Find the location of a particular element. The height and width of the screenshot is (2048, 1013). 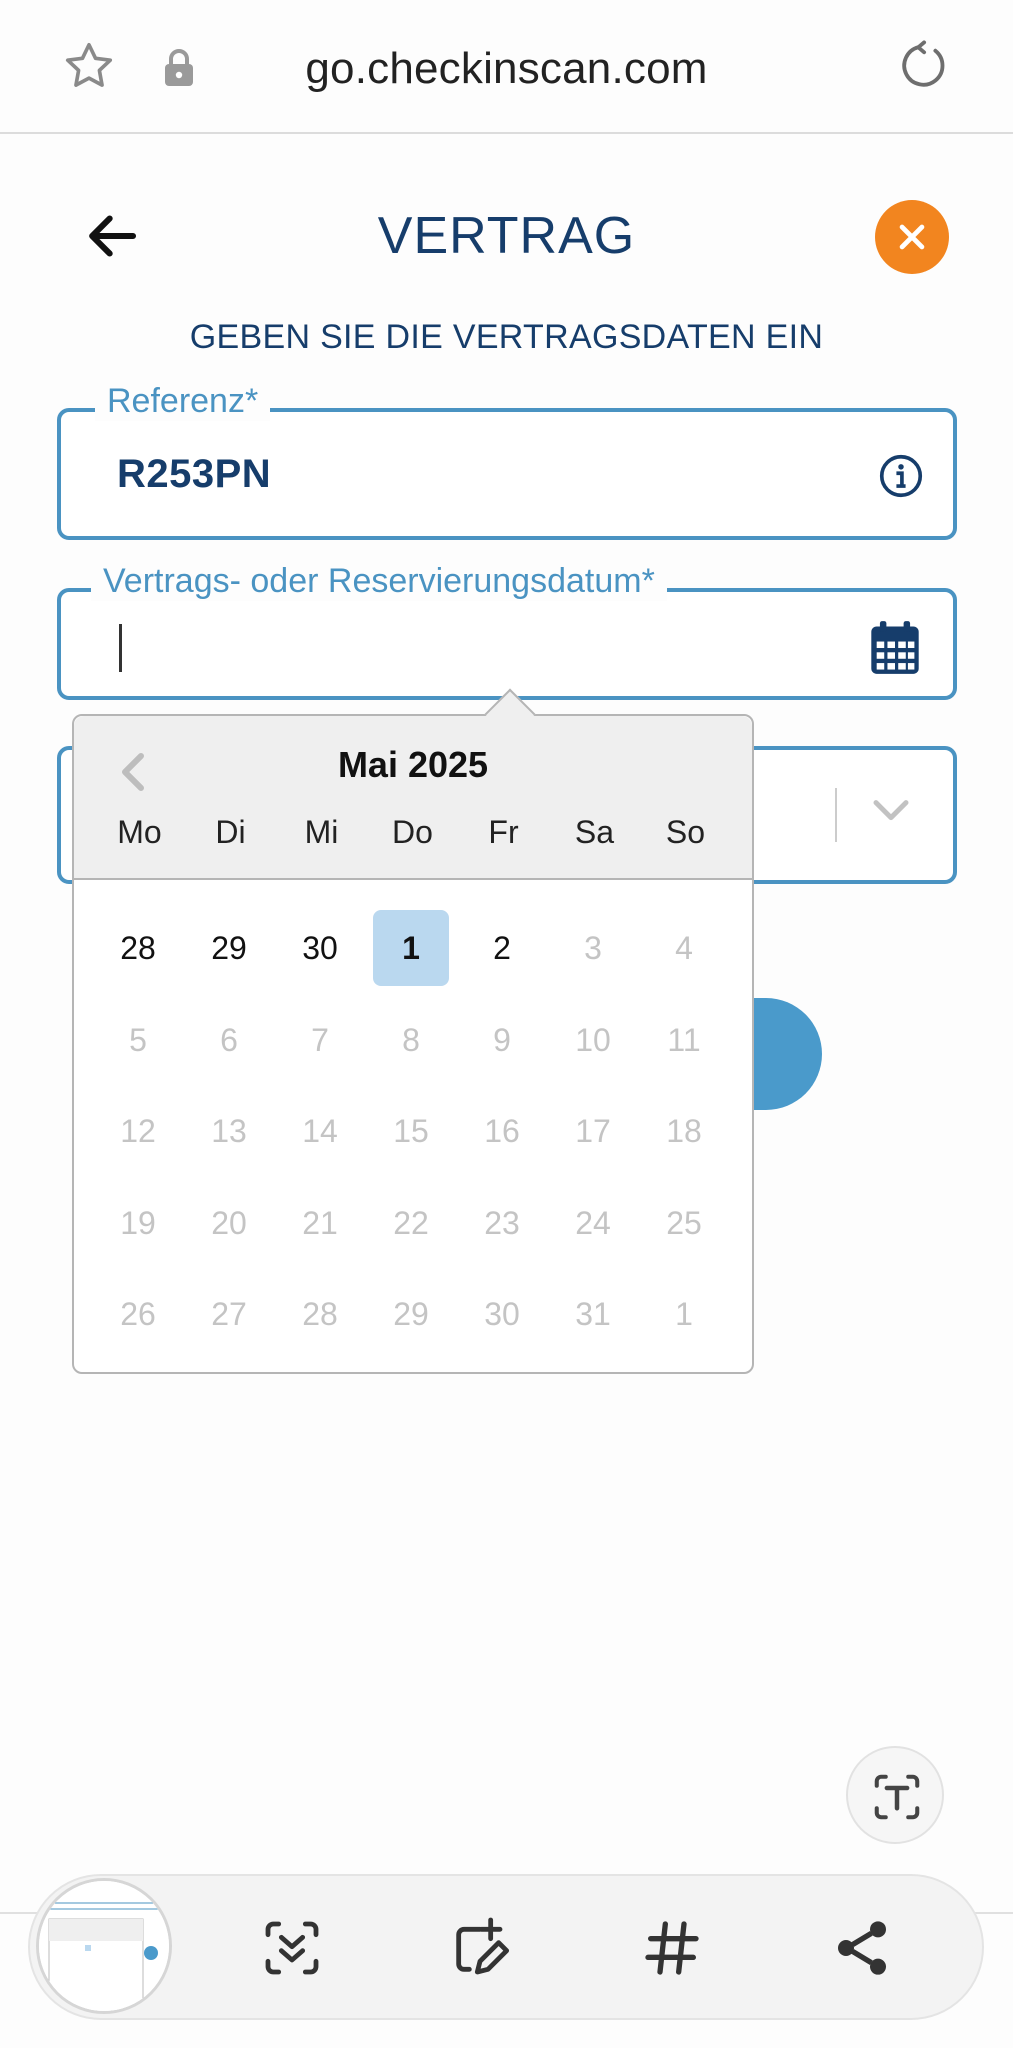

url-text: go.checkinscan.com is located at coordinates (506, 69).